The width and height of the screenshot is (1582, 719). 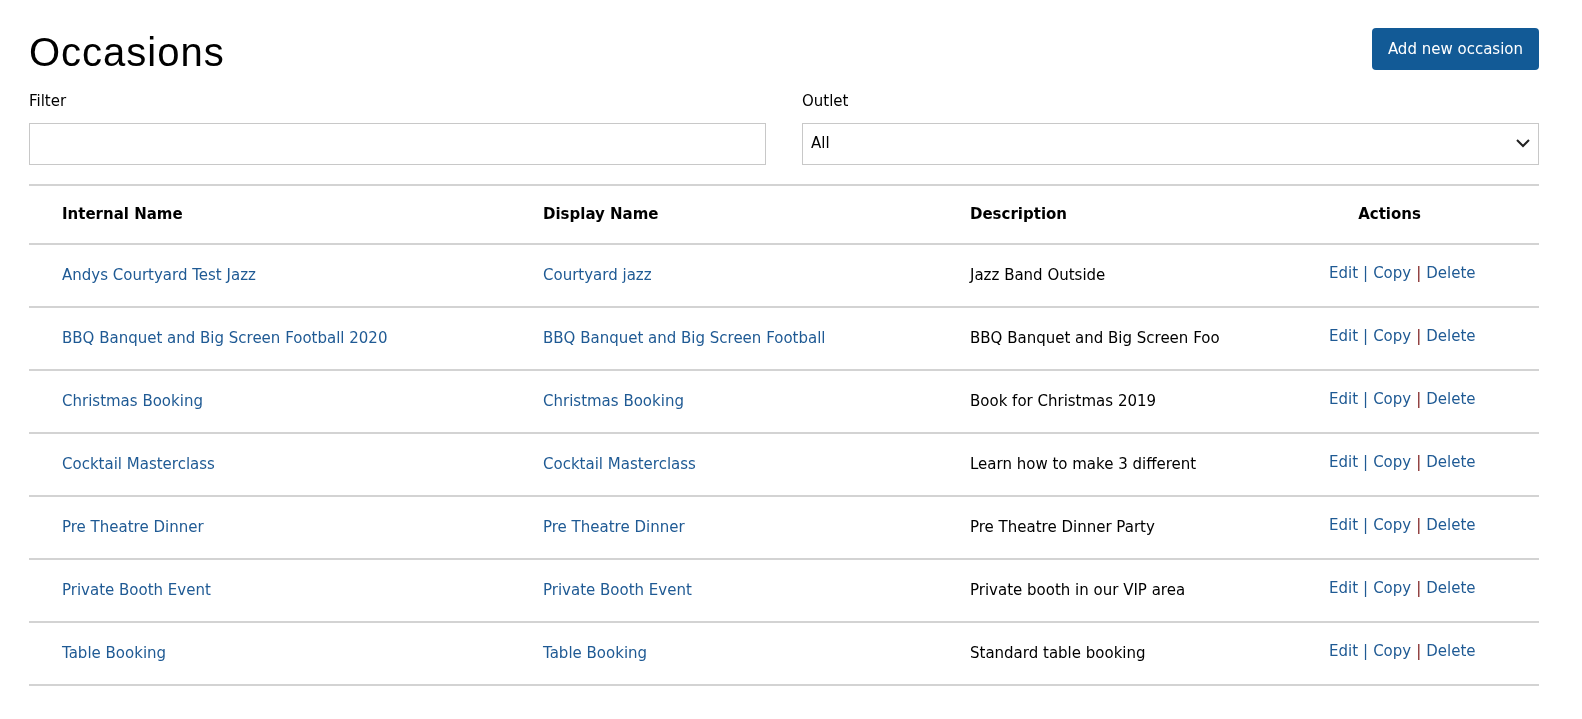 I want to click on column-header: Display Name, so click(x=601, y=214).